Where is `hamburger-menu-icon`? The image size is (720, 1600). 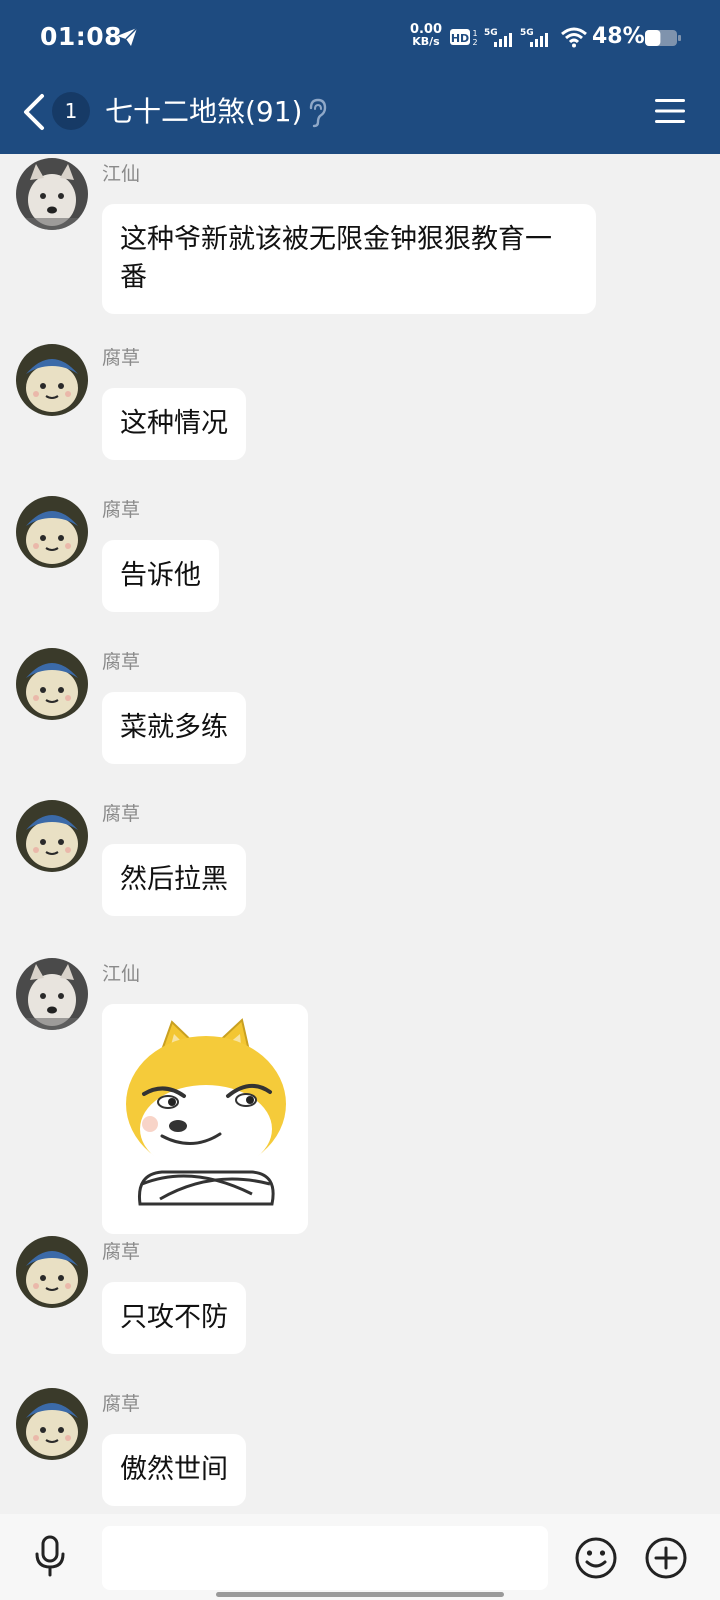 hamburger-menu-icon is located at coordinates (670, 111).